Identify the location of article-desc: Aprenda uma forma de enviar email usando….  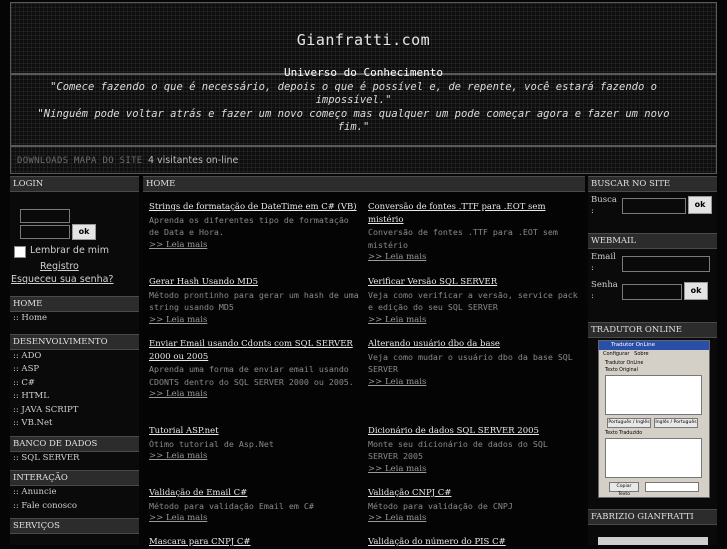
(251, 375).